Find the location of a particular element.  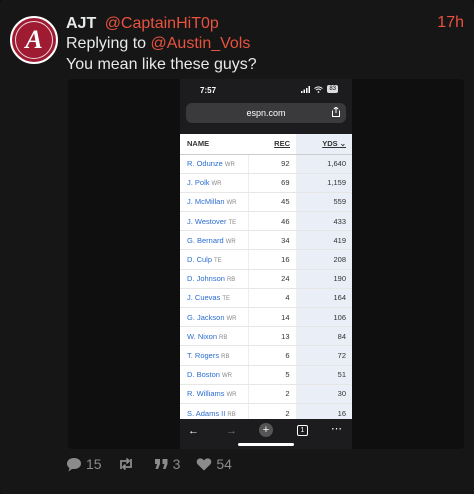

player-cell: G. Bernard WR is located at coordinates (214, 240).